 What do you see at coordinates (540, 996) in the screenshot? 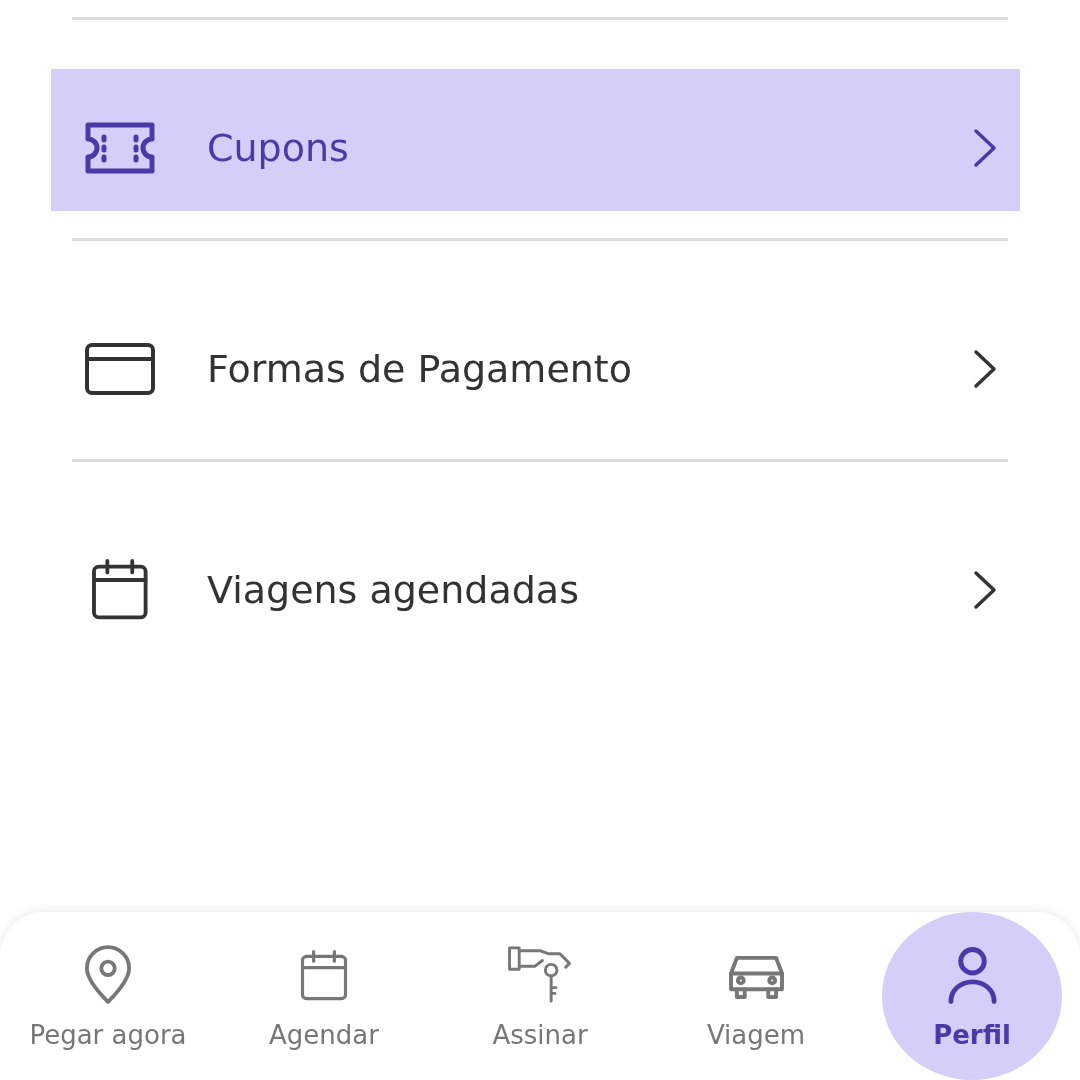
I see `nav-tab: Assinar` at bounding box center [540, 996].